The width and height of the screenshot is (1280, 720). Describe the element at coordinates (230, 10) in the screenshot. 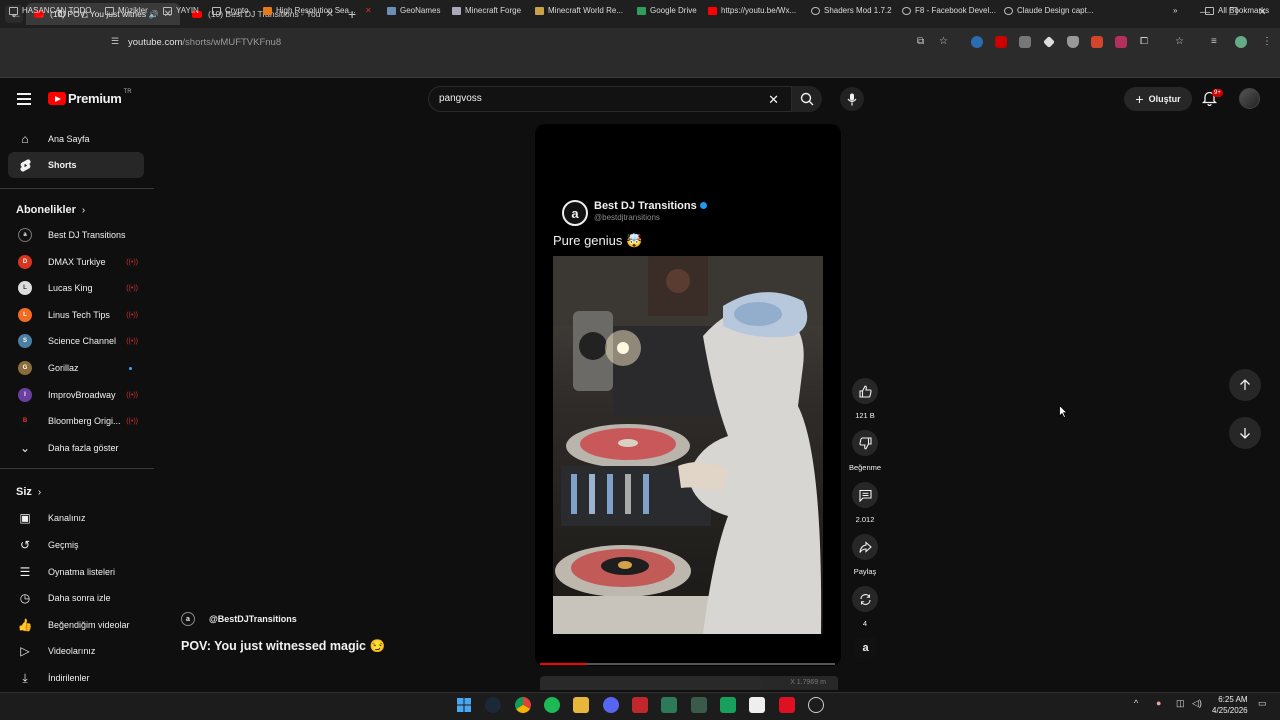

I see `bookmark-item: Crypto` at that location.